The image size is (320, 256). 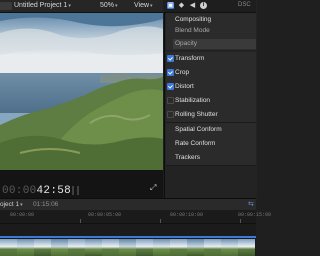 What do you see at coordinates (73, 190) in the screenshot?
I see `playhead-marker-left` at bounding box center [73, 190].